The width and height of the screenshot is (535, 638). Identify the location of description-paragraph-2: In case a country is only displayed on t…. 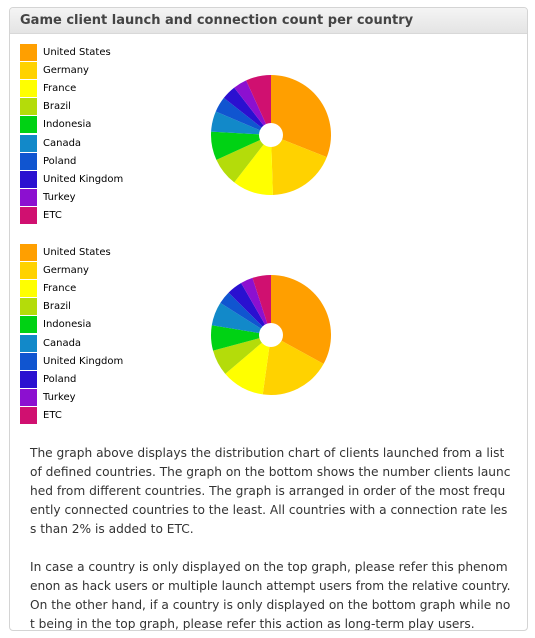
(270, 595).